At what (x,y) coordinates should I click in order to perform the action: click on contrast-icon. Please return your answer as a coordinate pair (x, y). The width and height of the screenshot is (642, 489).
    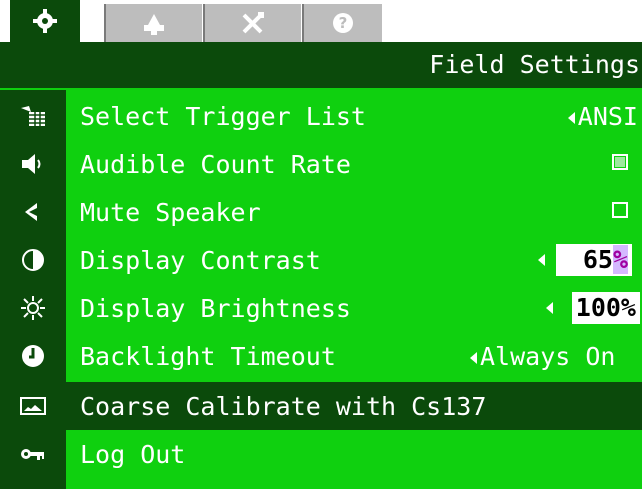
    Looking at the image, I should click on (33, 260).